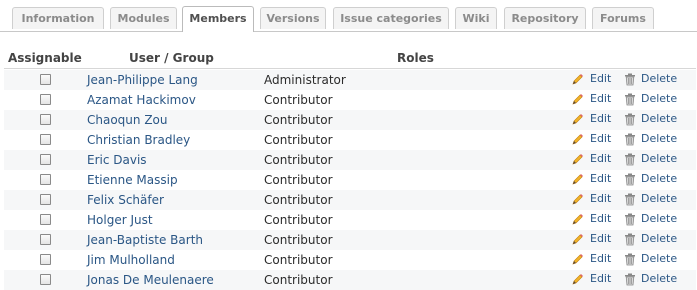  Describe the element at coordinates (350, 160) in the screenshot. I see `table-row: Eric Davis Contributor Edit Delete` at that location.